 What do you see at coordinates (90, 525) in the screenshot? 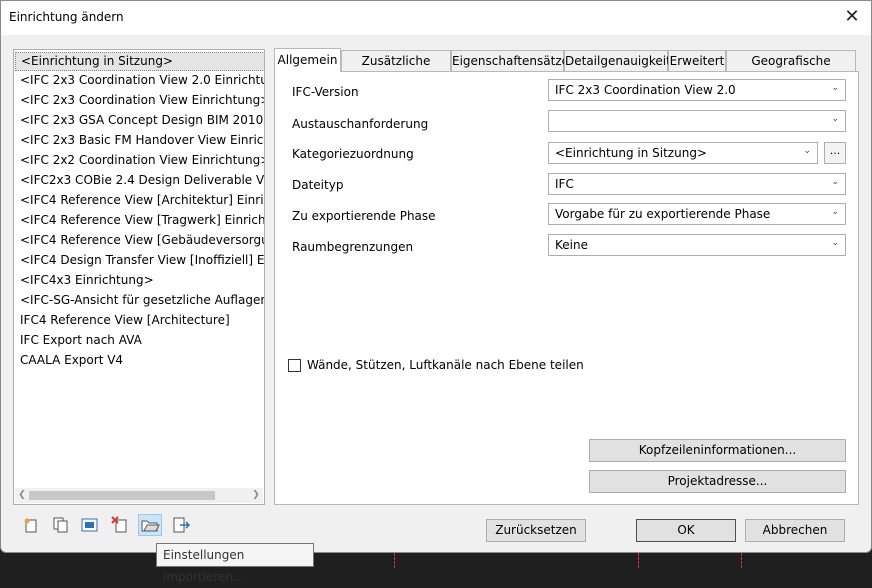
I see `rename-setup-icon` at bounding box center [90, 525].